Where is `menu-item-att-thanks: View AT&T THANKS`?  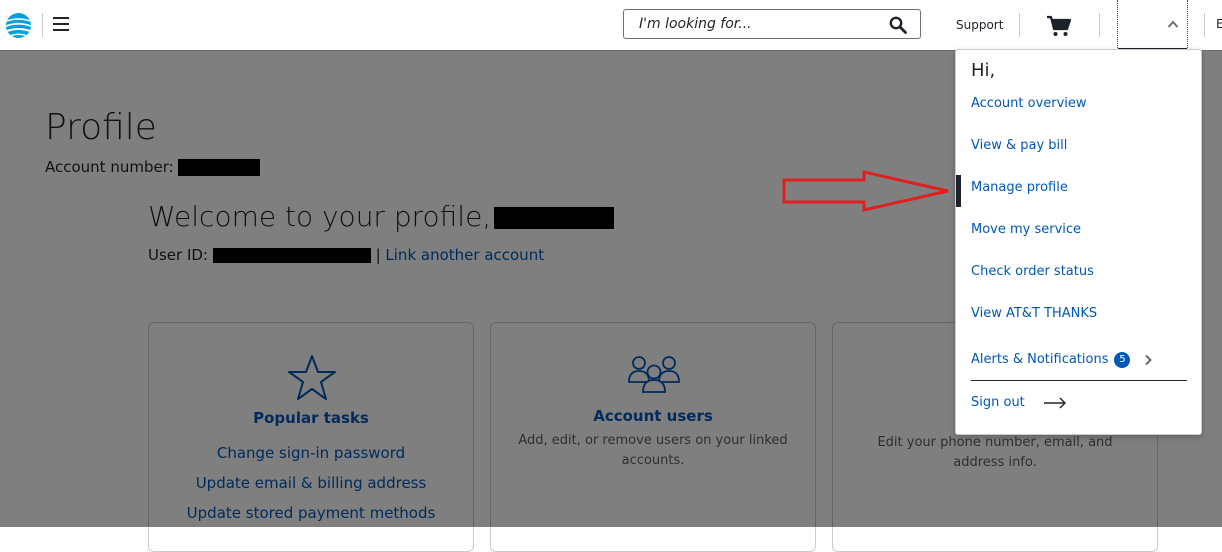
menu-item-att-thanks: View AT&T THANKS is located at coordinates (1034, 313).